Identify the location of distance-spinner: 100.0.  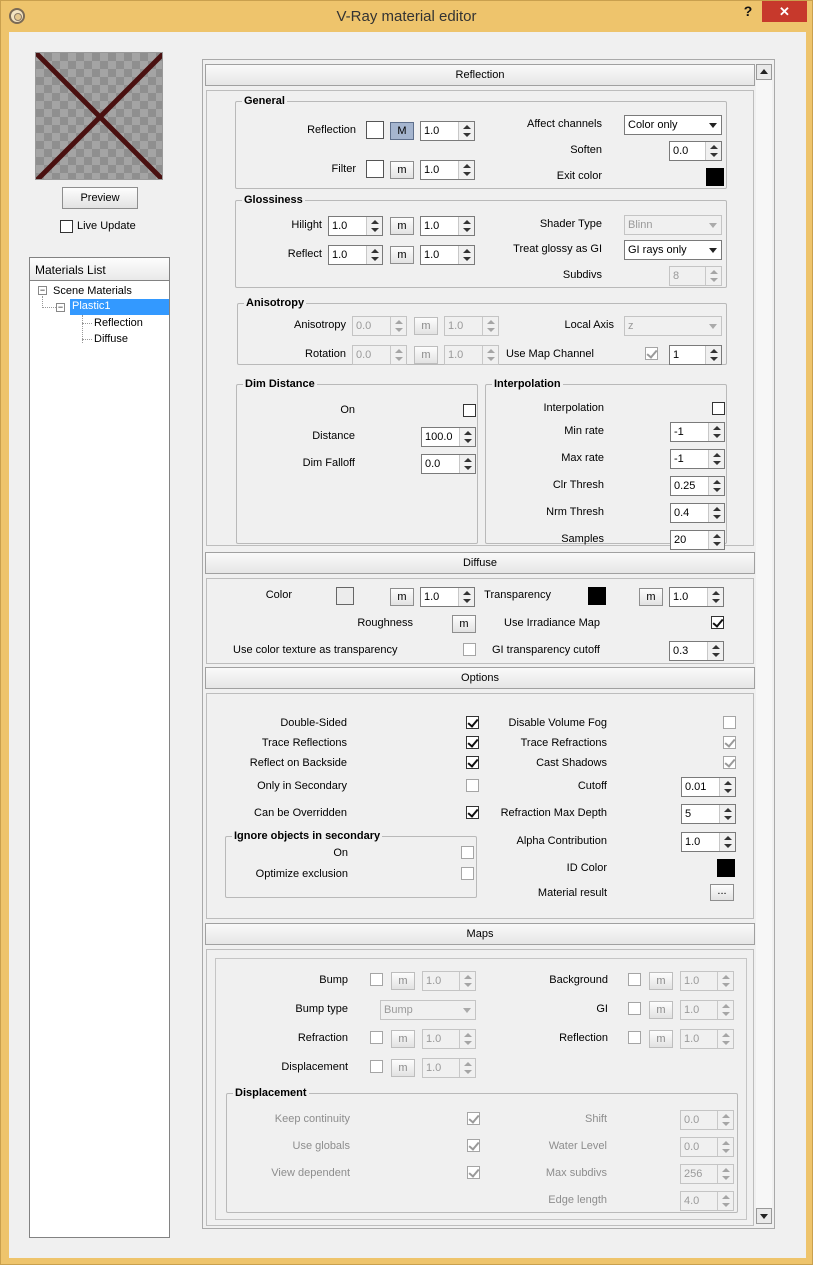
(448, 437).